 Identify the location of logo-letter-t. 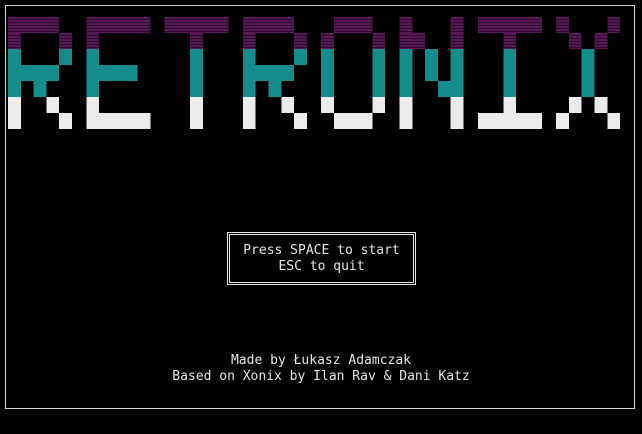
(196, 73).